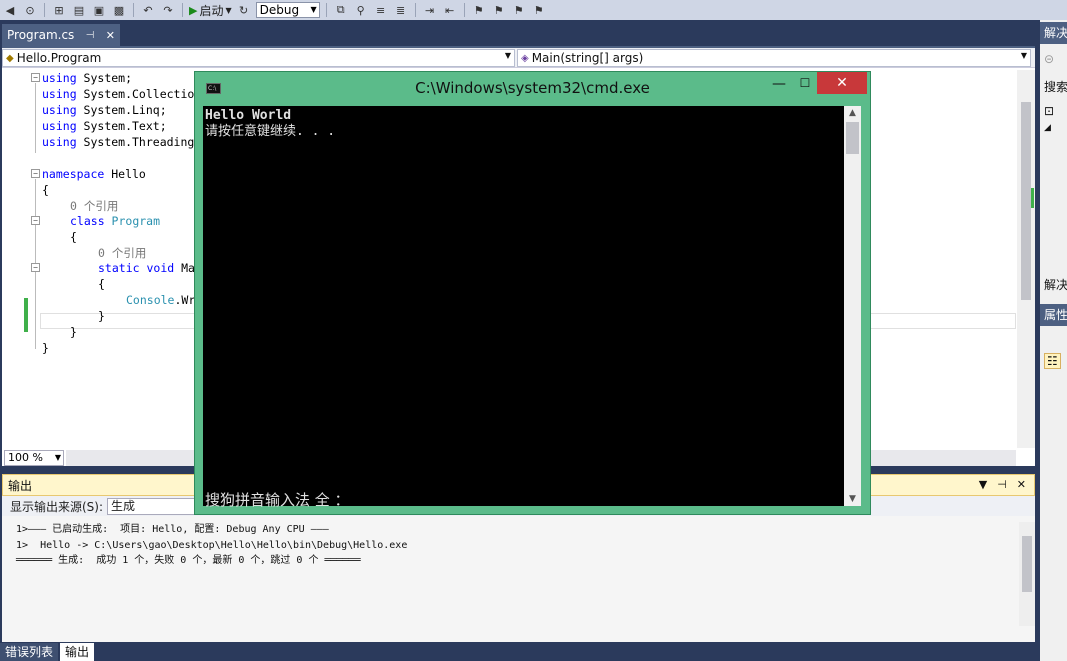 The width and height of the screenshot is (1067, 661). What do you see at coordinates (77, 652) in the screenshot?
I see `tab-output: 输出` at bounding box center [77, 652].